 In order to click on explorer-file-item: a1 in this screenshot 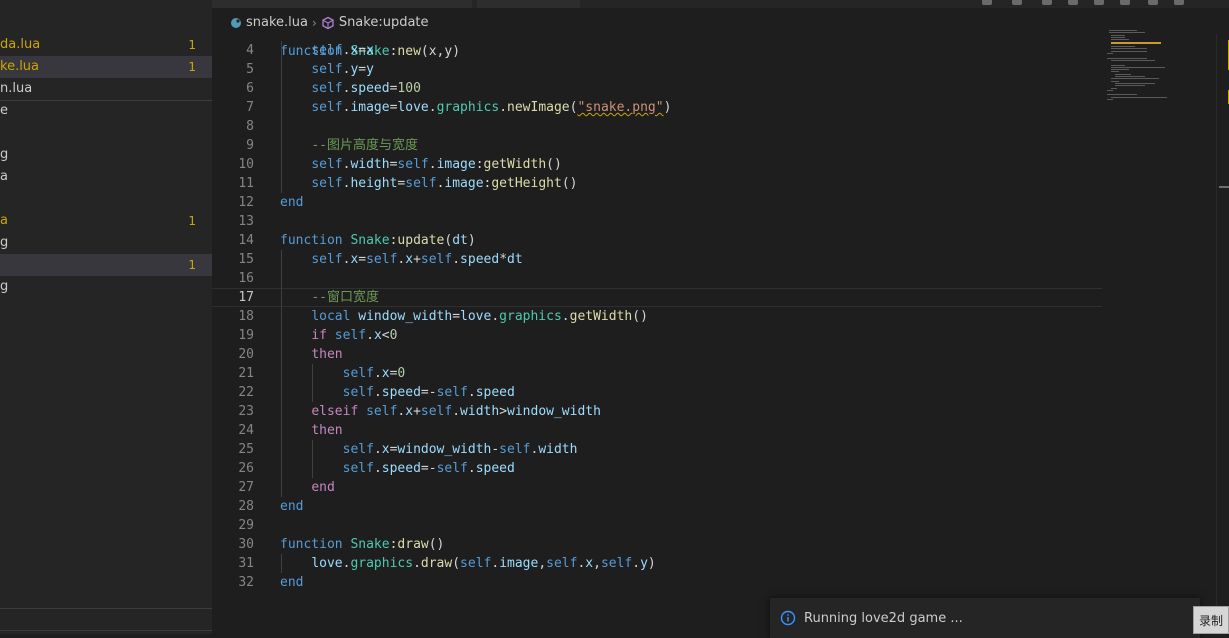, I will do `click(106, 221)`.